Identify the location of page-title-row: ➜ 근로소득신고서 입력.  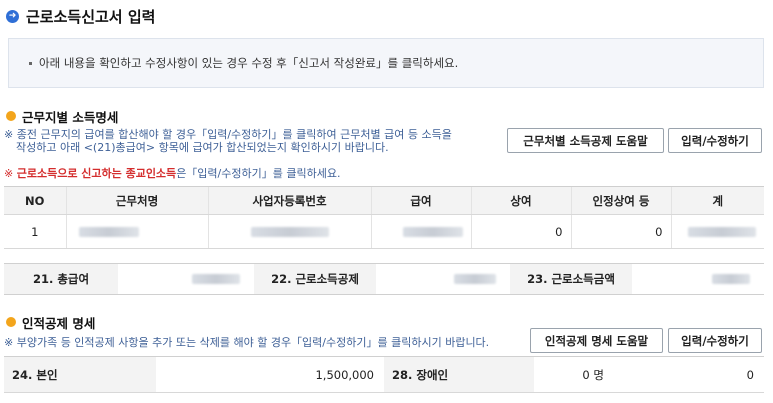
(80, 16).